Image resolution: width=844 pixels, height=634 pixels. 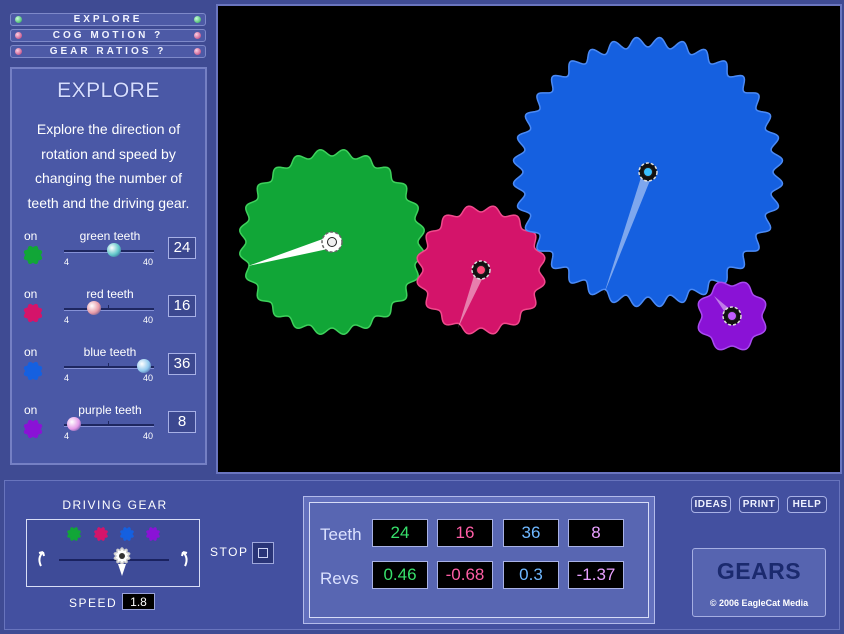 What do you see at coordinates (110, 294) in the screenshot?
I see `slider-label: red teeth` at bounding box center [110, 294].